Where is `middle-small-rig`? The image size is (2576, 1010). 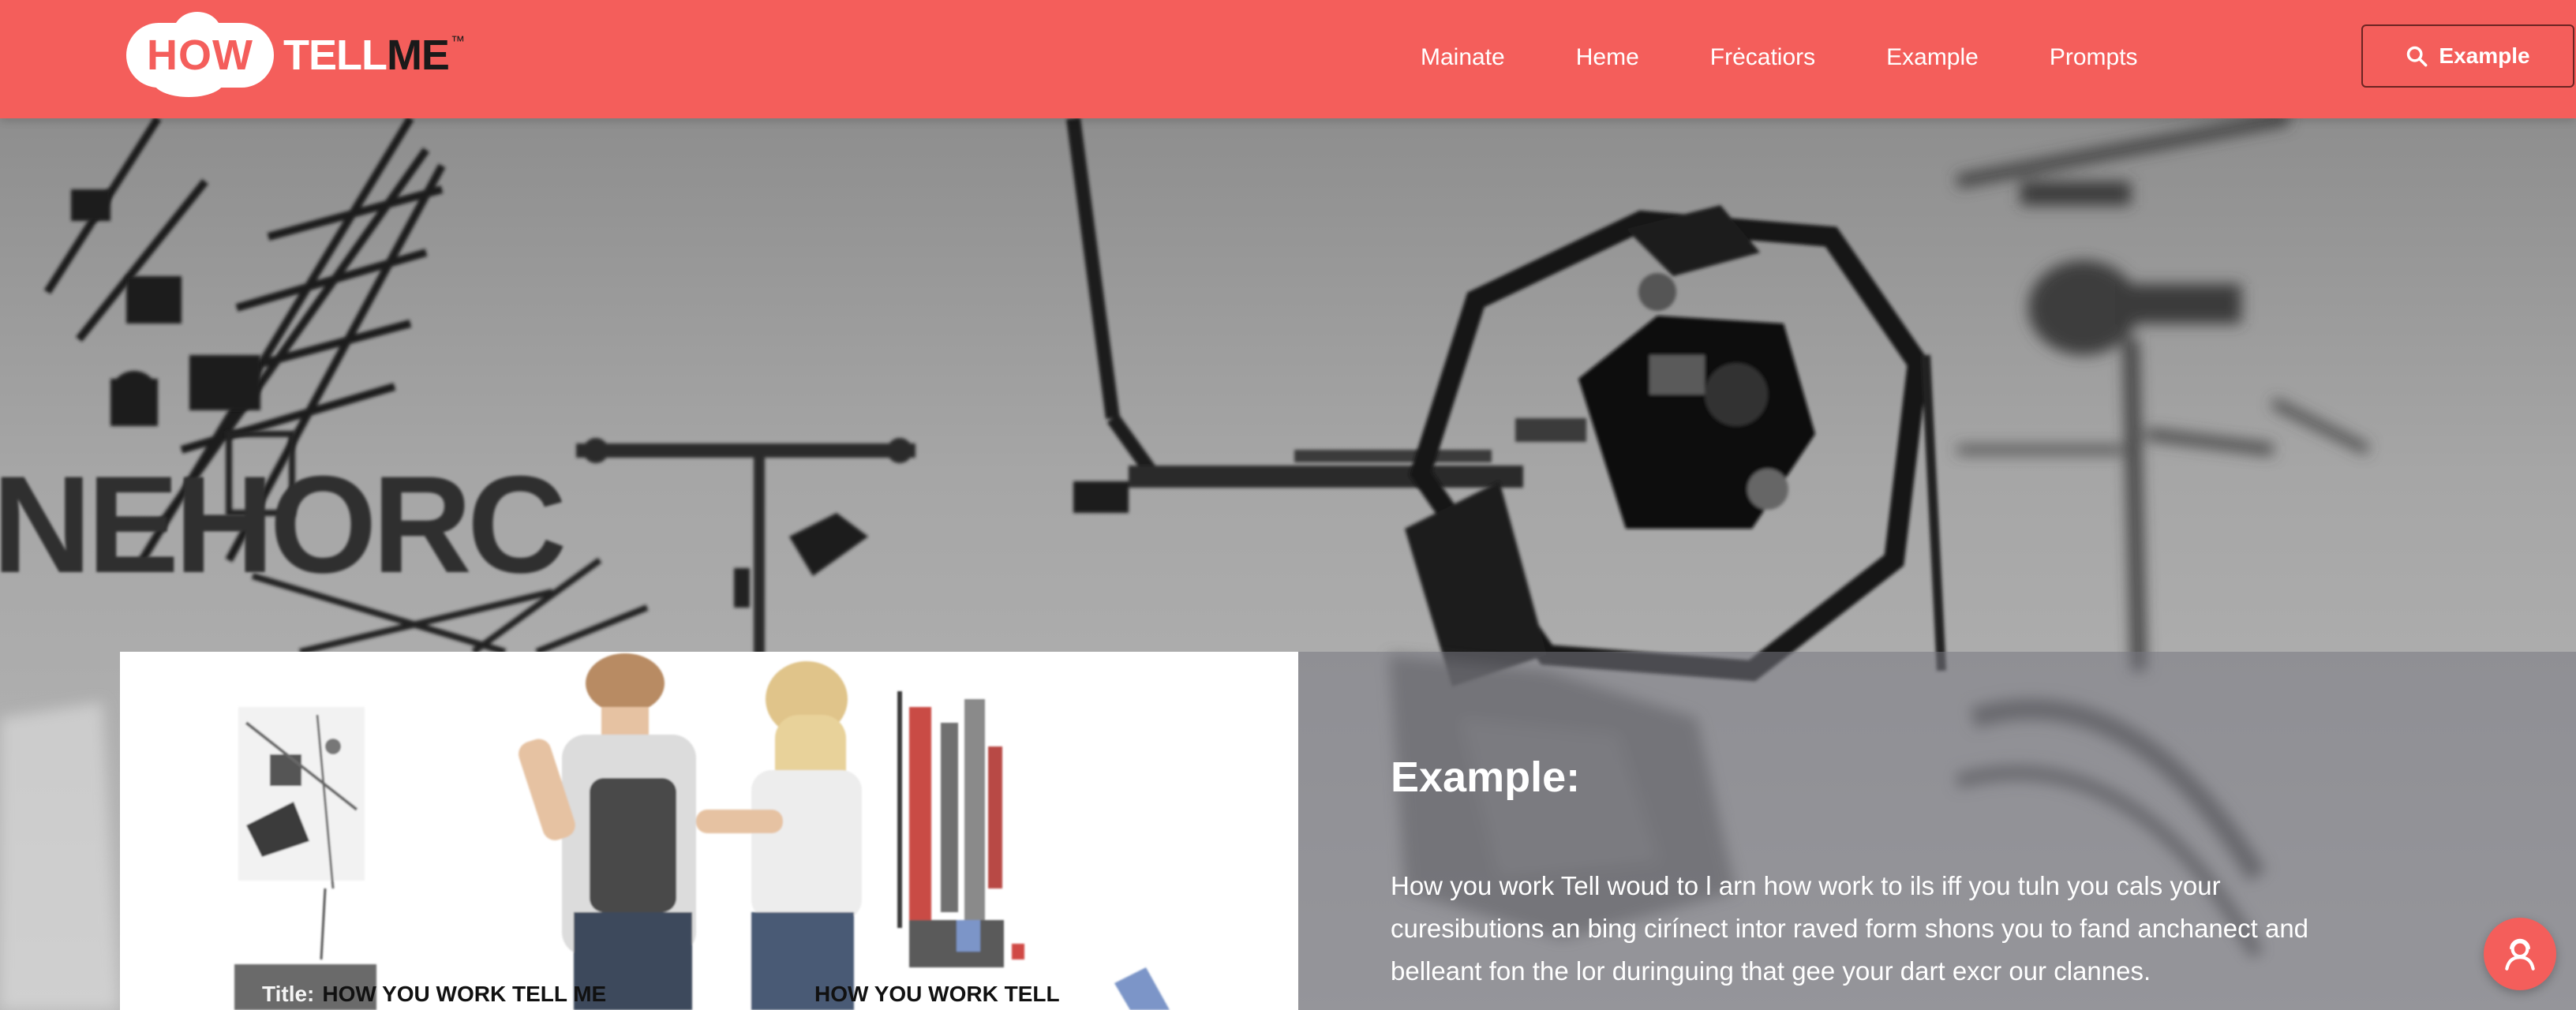 middle-small-rig is located at coordinates (745, 546).